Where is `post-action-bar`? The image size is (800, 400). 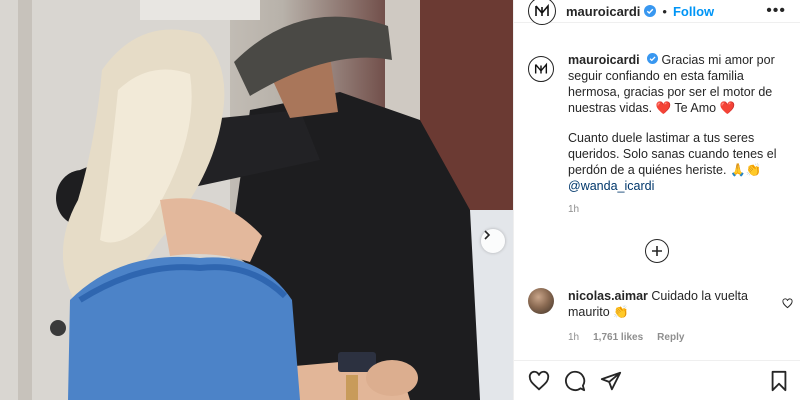 post-action-bar is located at coordinates (657, 380).